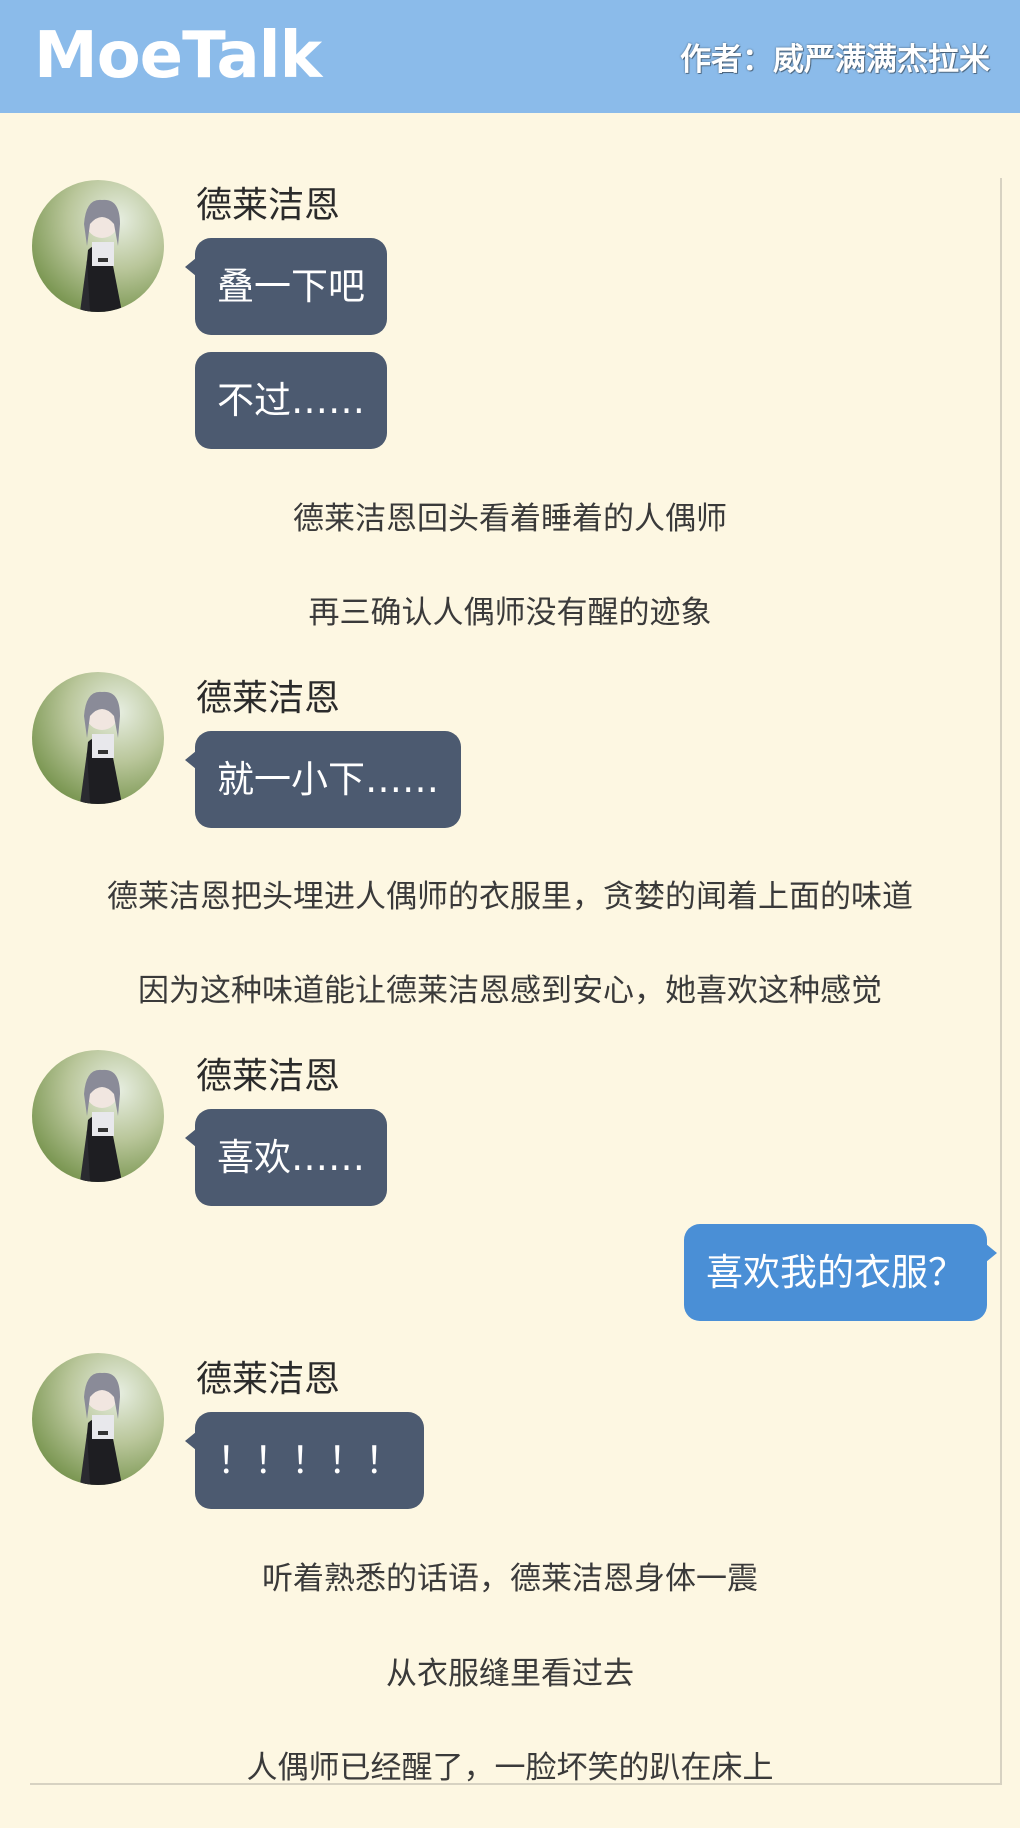 The image size is (1020, 1828). Describe the element at coordinates (835, 60) in the screenshot. I see `author-credit: 作者：威严满满杰拉米` at that location.